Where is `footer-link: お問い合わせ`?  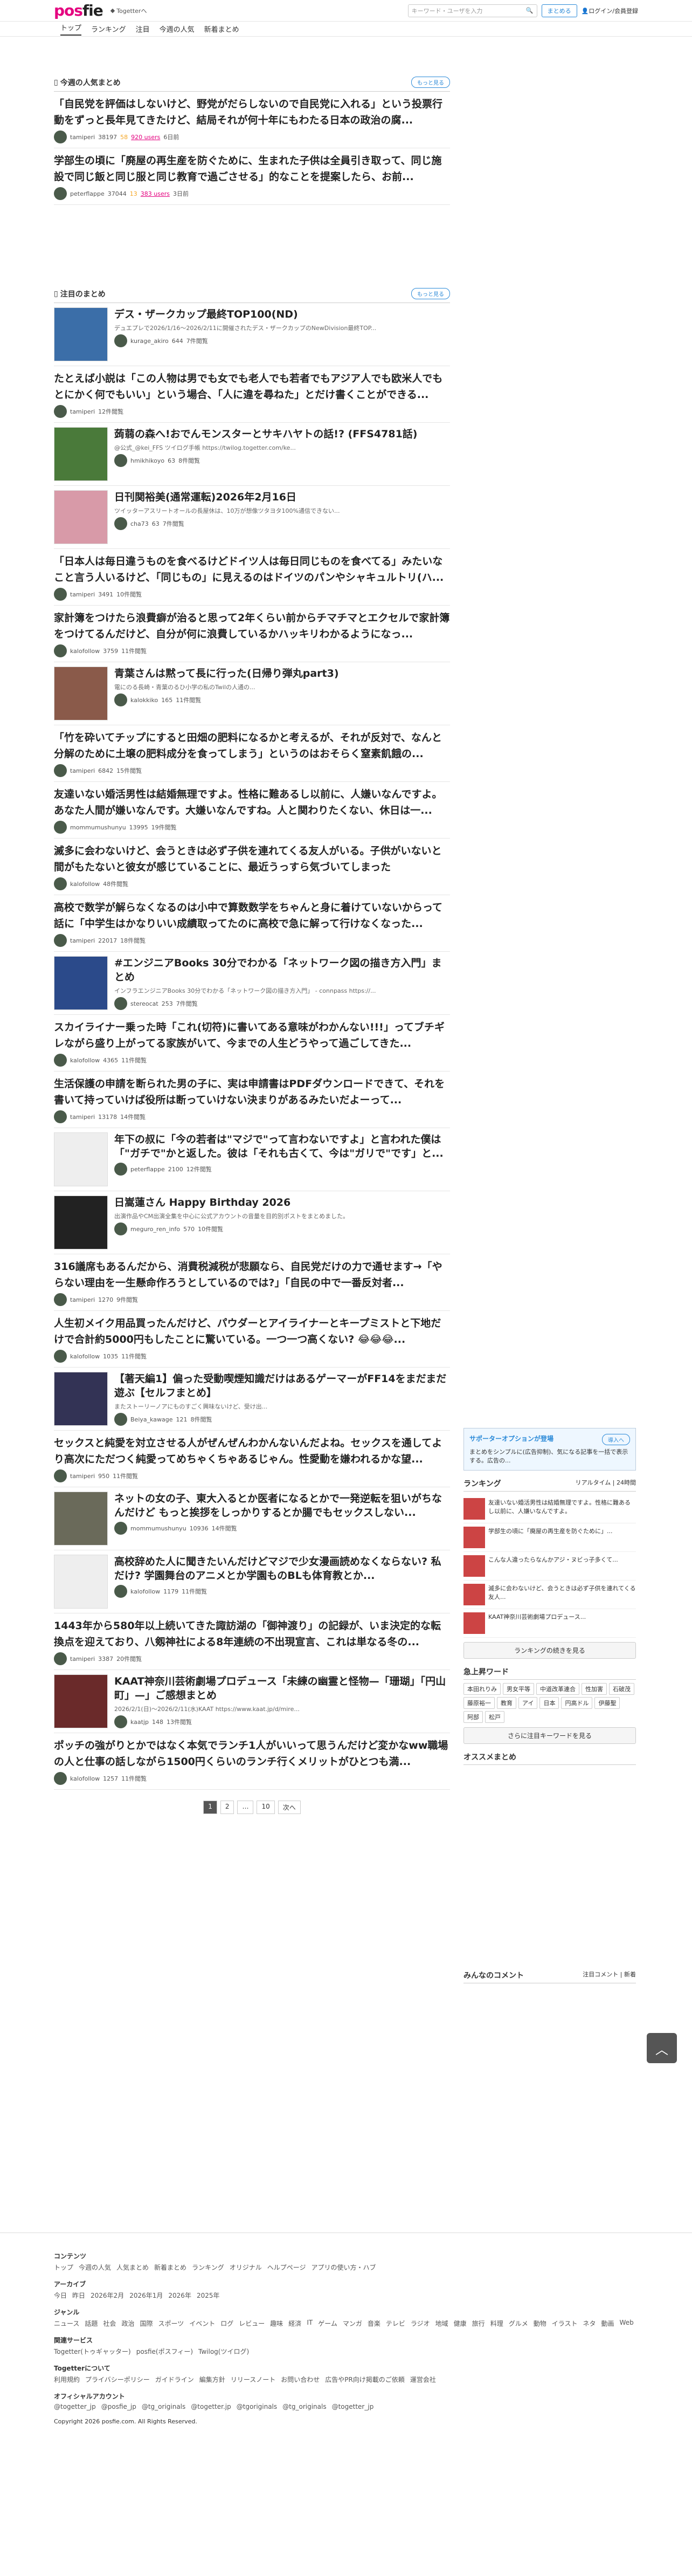
footer-link: お問い合わせ is located at coordinates (300, 2379).